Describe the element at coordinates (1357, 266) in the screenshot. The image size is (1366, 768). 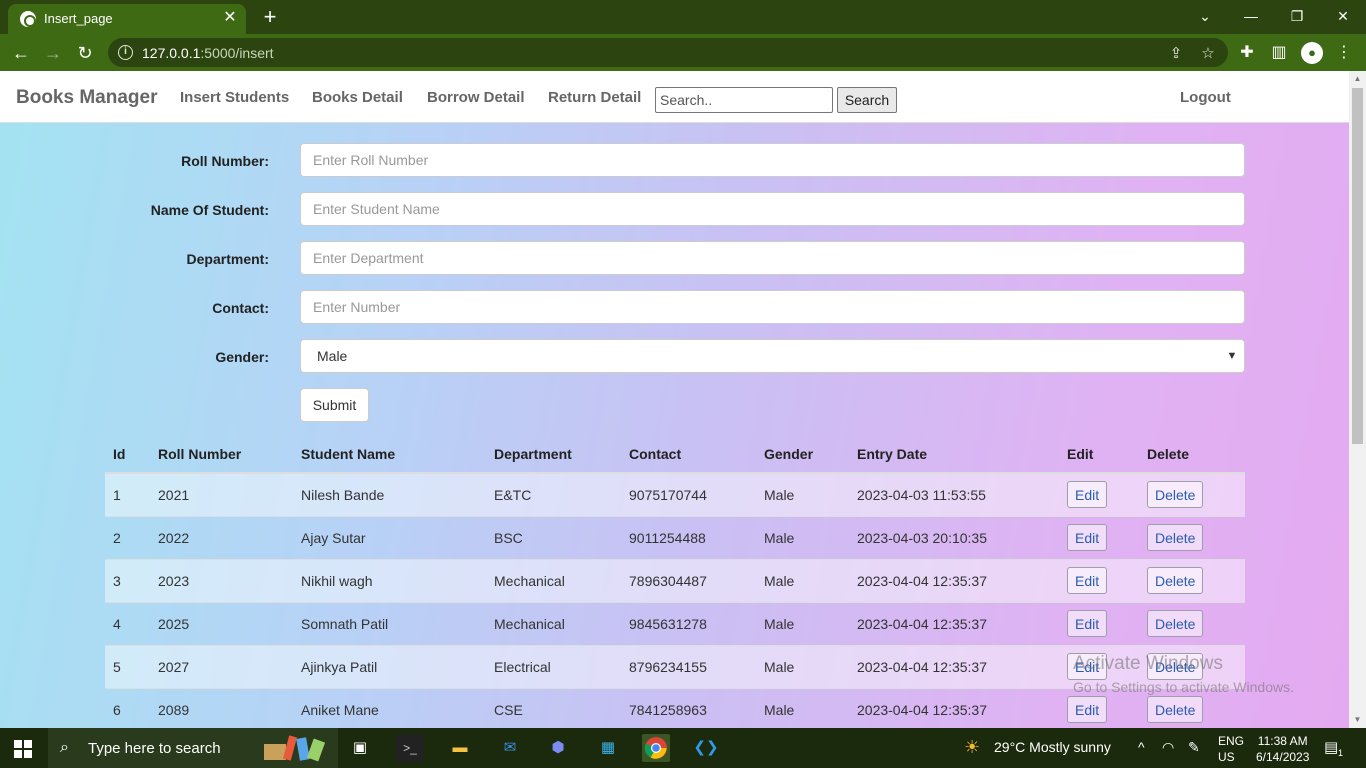
I see `scrollbar-thumb` at that location.